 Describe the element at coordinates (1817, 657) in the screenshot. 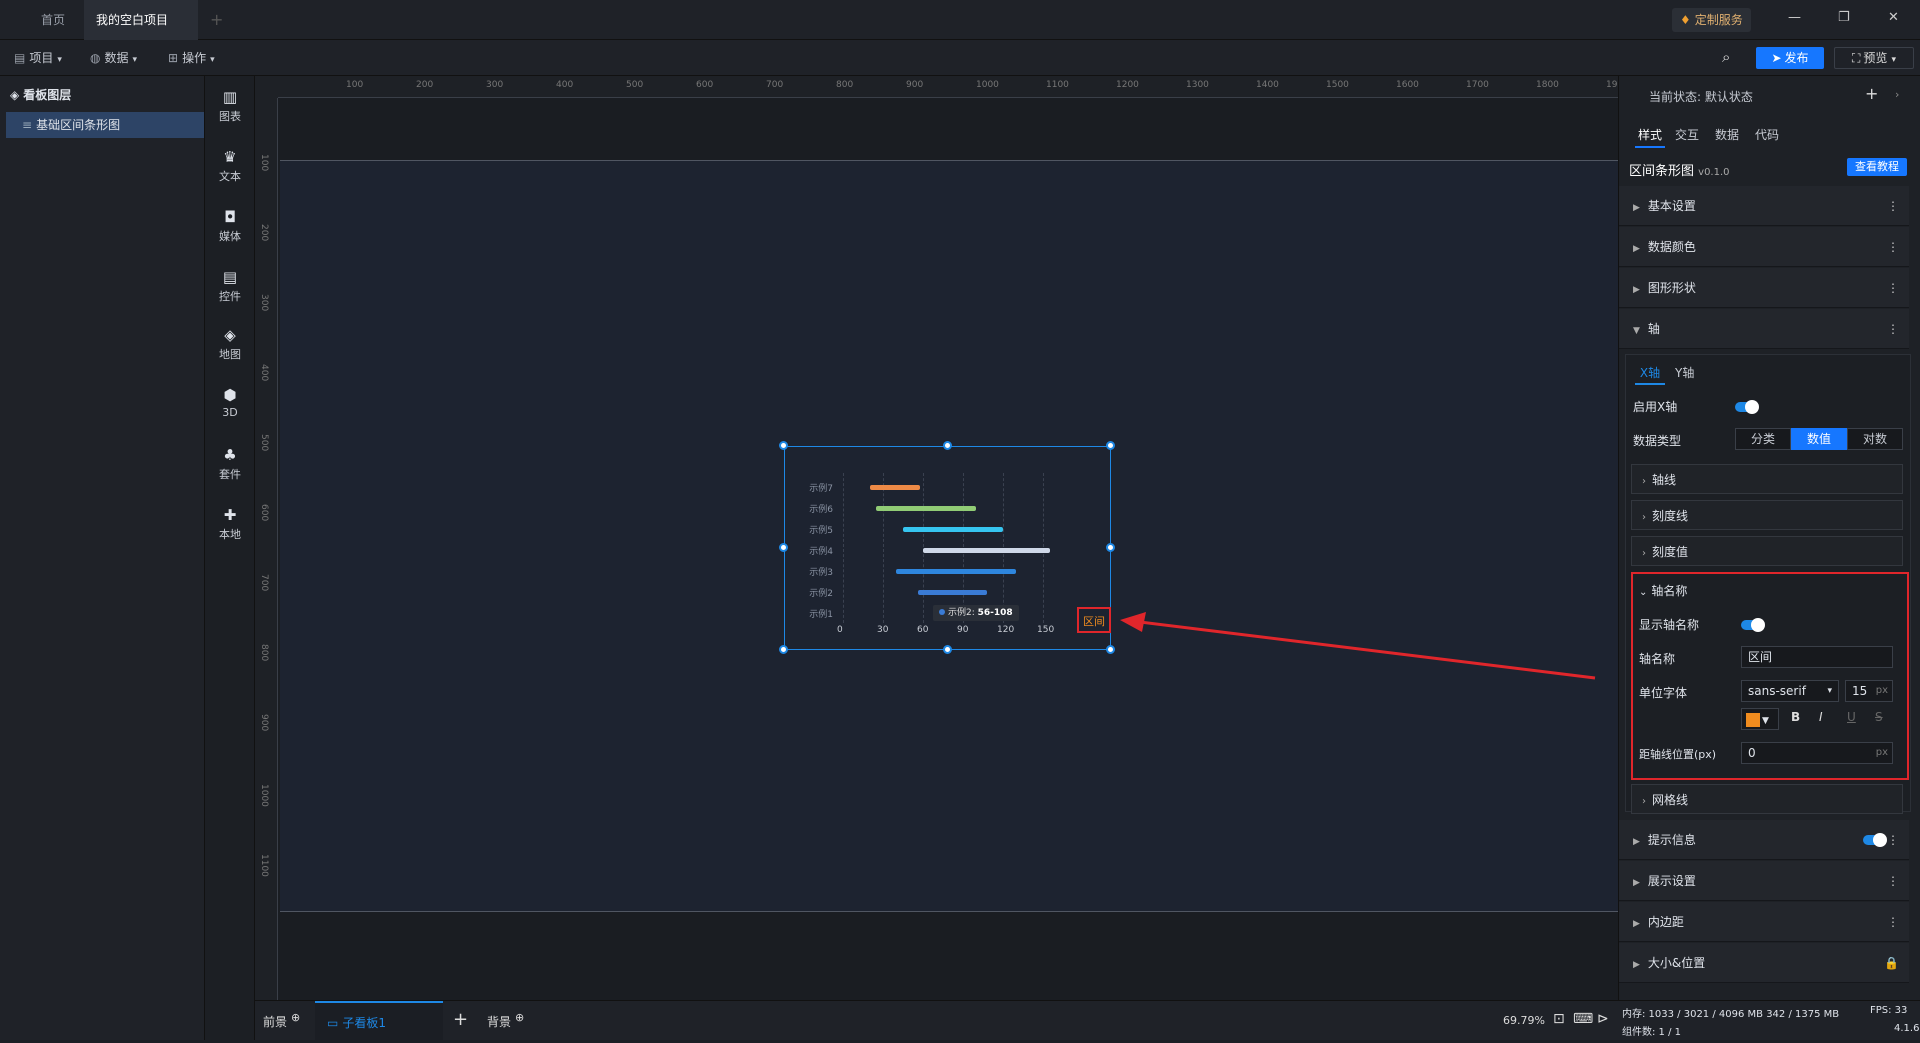

I see `axis-name-input: 区间` at that location.